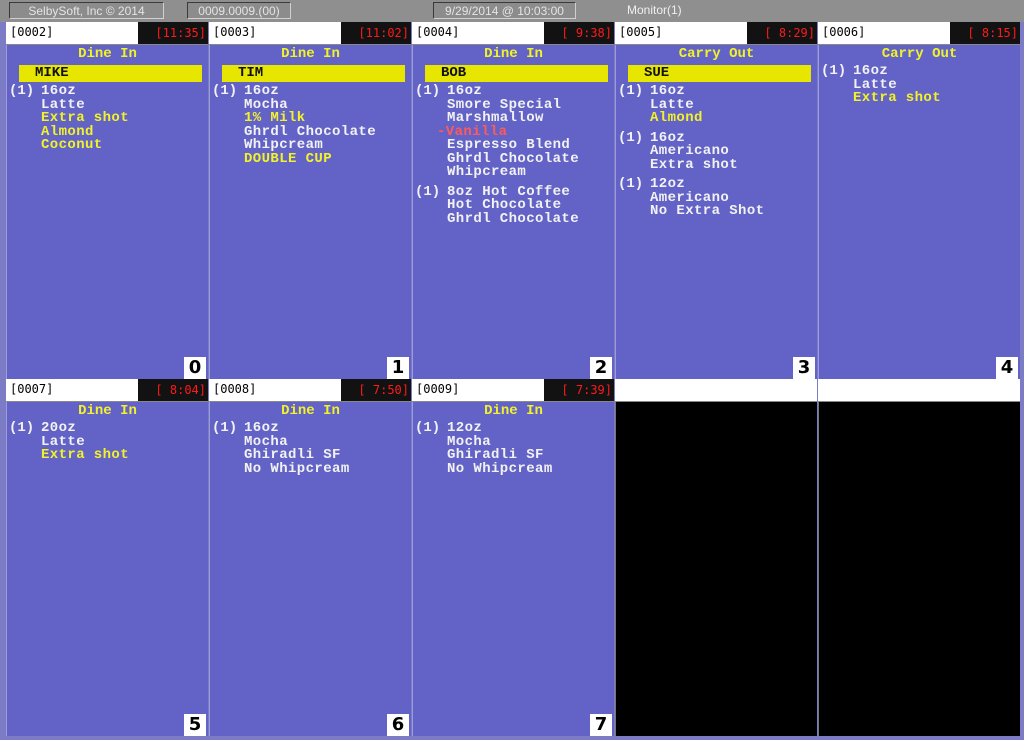 The width and height of the screenshot is (1024, 740). What do you see at coordinates (72, 145) in the screenshot?
I see `item-modifier: Coconut` at bounding box center [72, 145].